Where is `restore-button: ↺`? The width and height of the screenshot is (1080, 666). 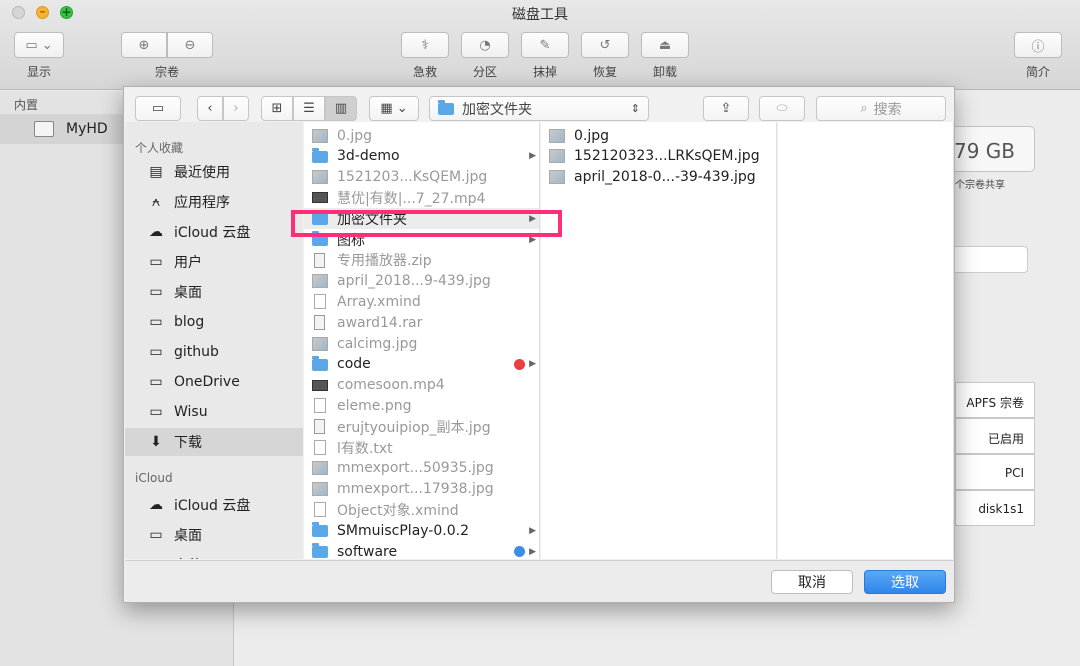 restore-button: ↺ is located at coordinates (605, 45).